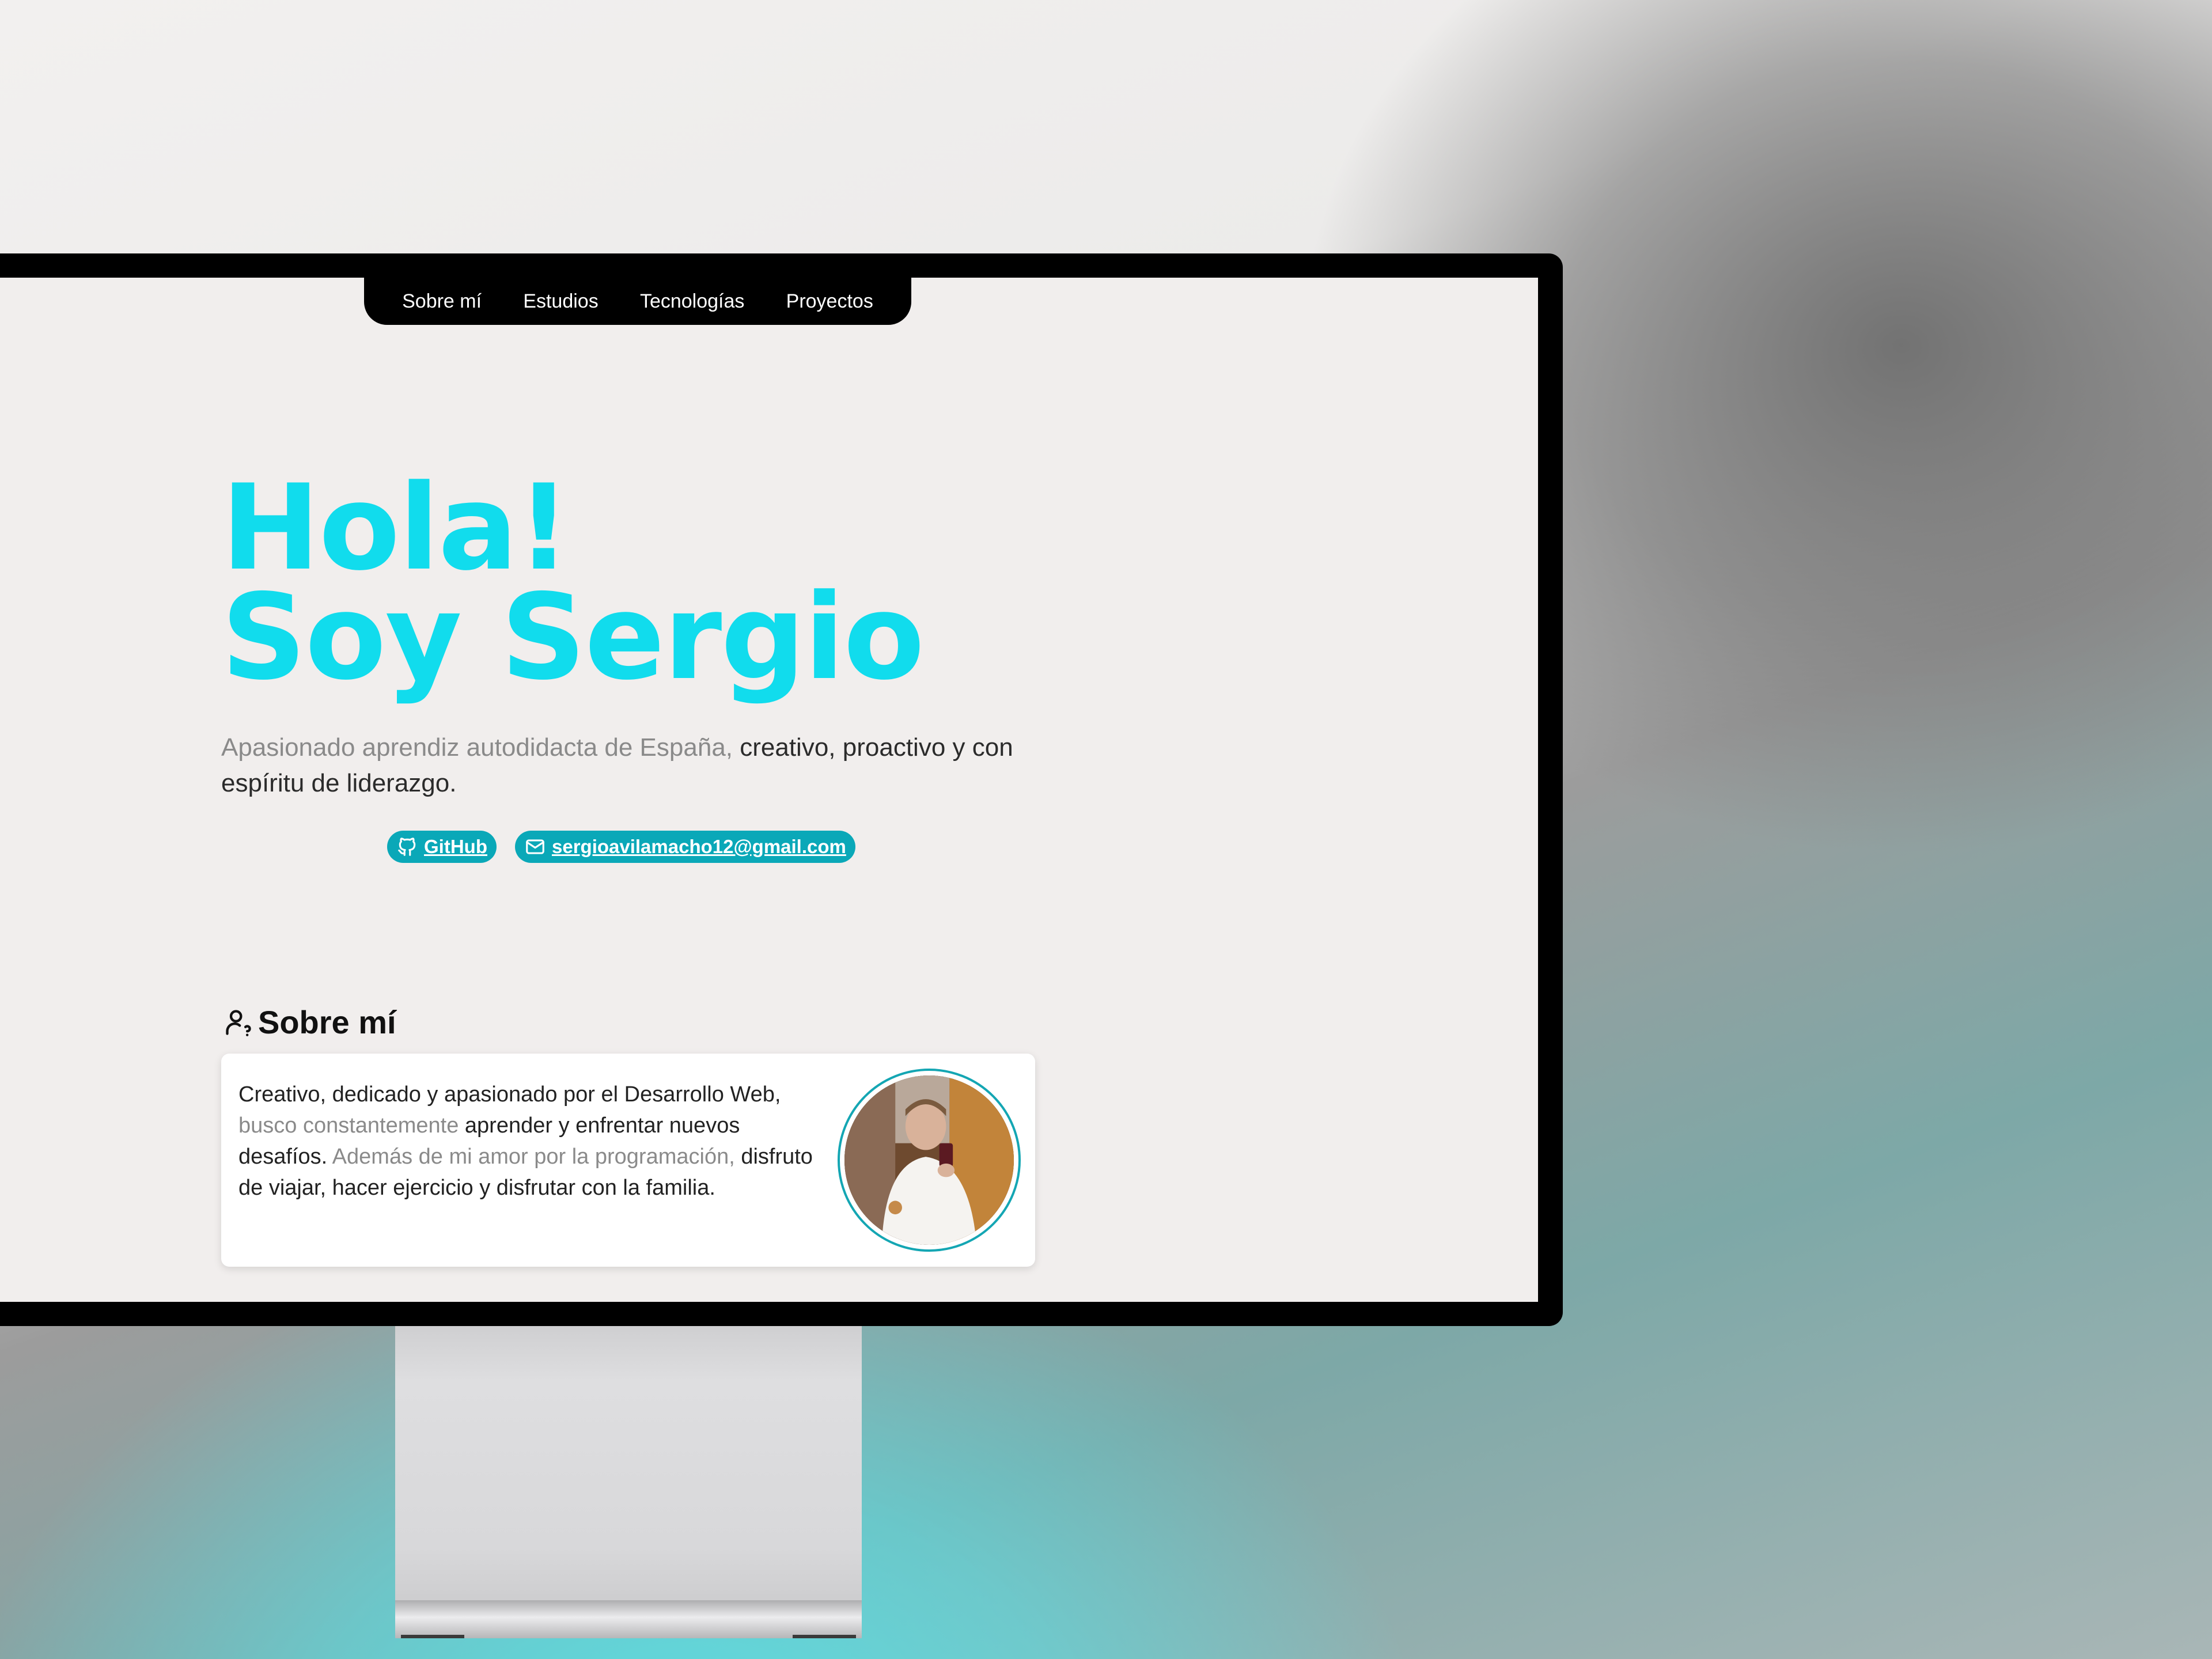 This screenshot has height=1659, width=2212. I want to click on profile-avatar, so click(929, 1160).